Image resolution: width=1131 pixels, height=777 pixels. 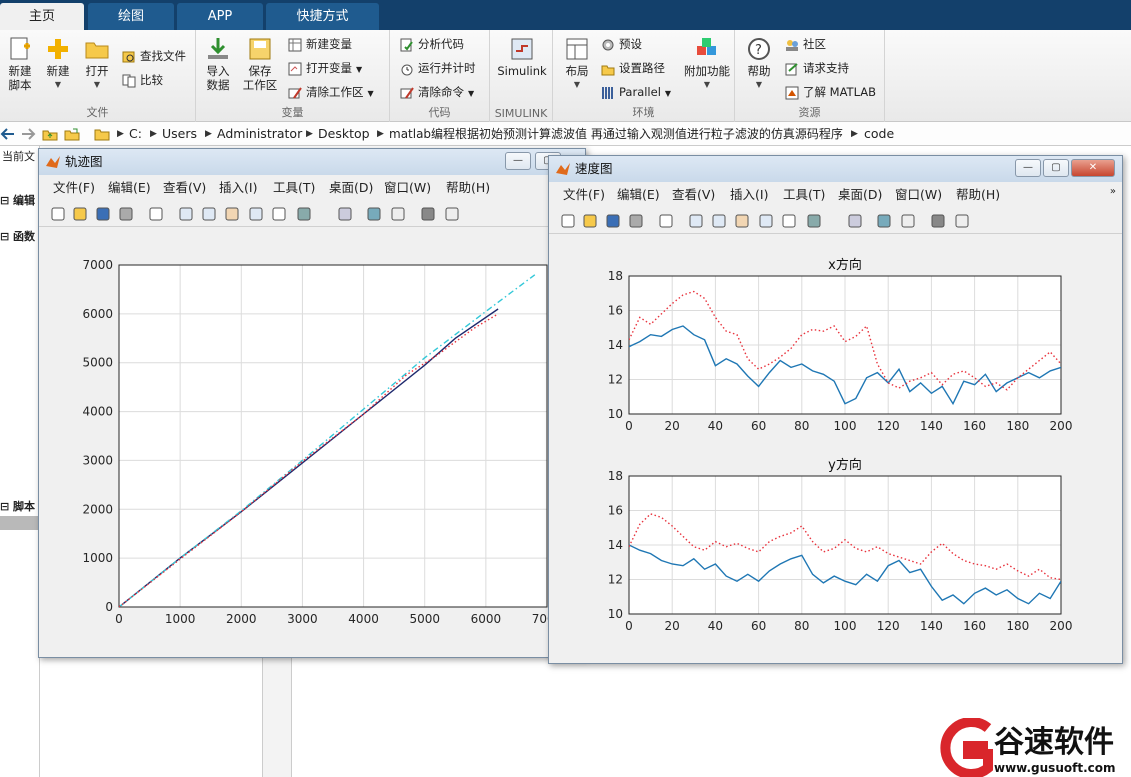 What do you see at coordinates (131, 16) in the screenshot?
I see `tab-plots: 绘图` at bounding box center [131, 16].